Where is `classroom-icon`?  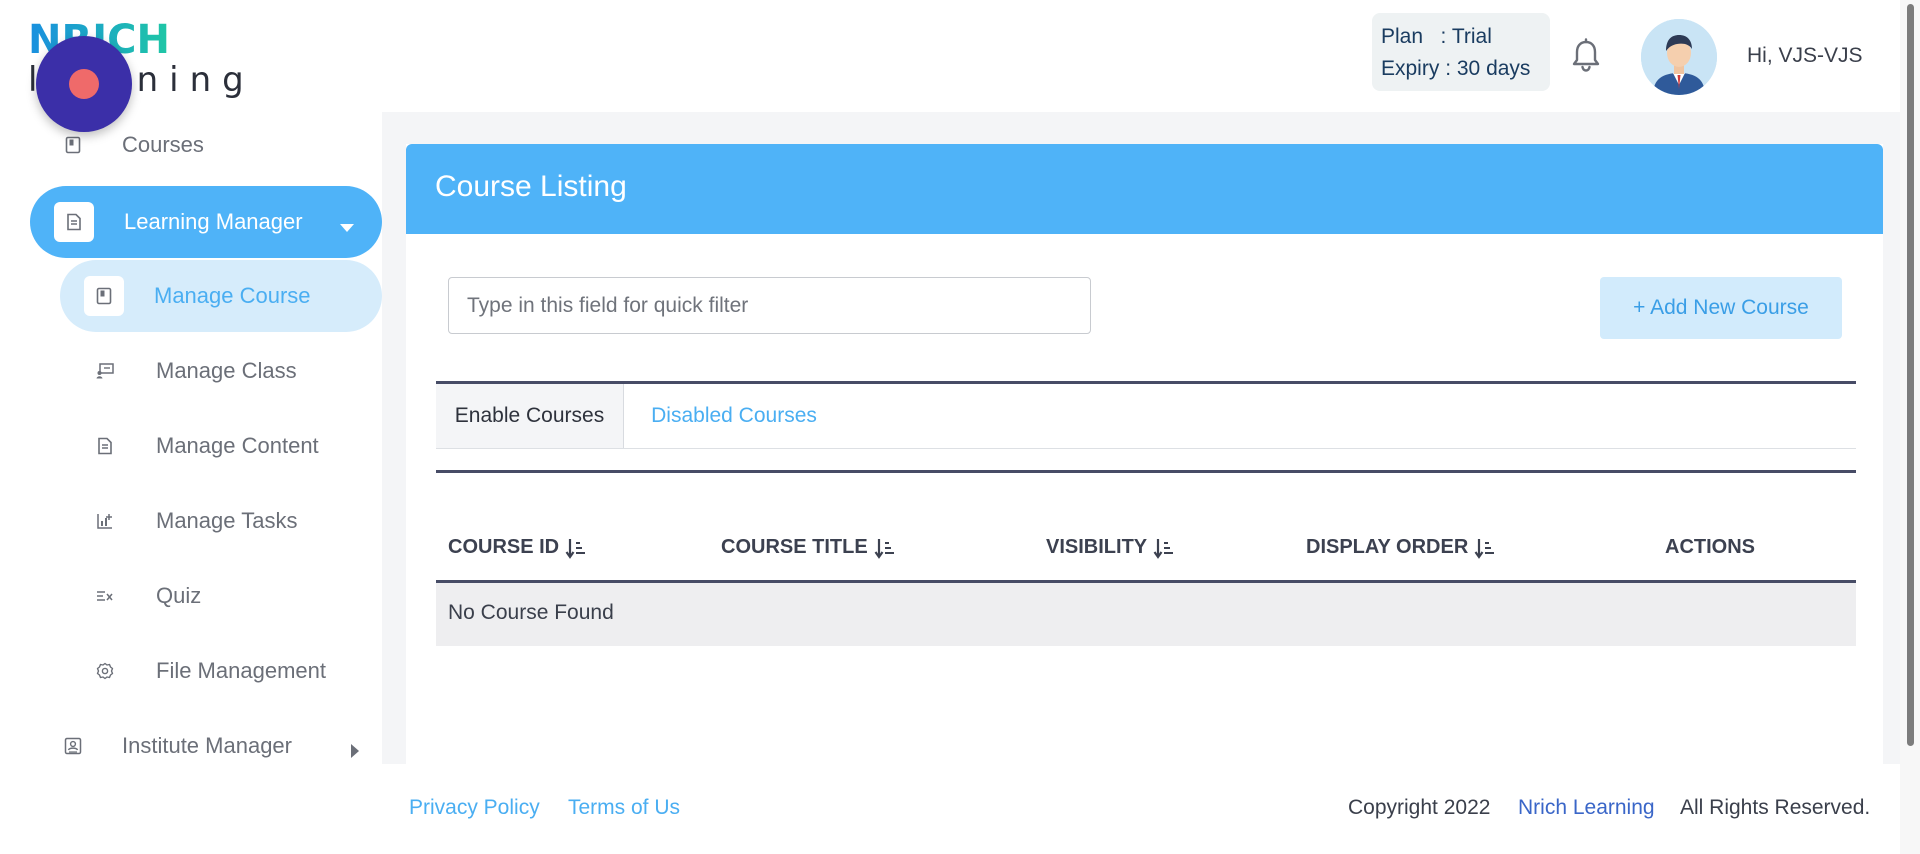
classroom-icon is located at coordinates (105, 371).